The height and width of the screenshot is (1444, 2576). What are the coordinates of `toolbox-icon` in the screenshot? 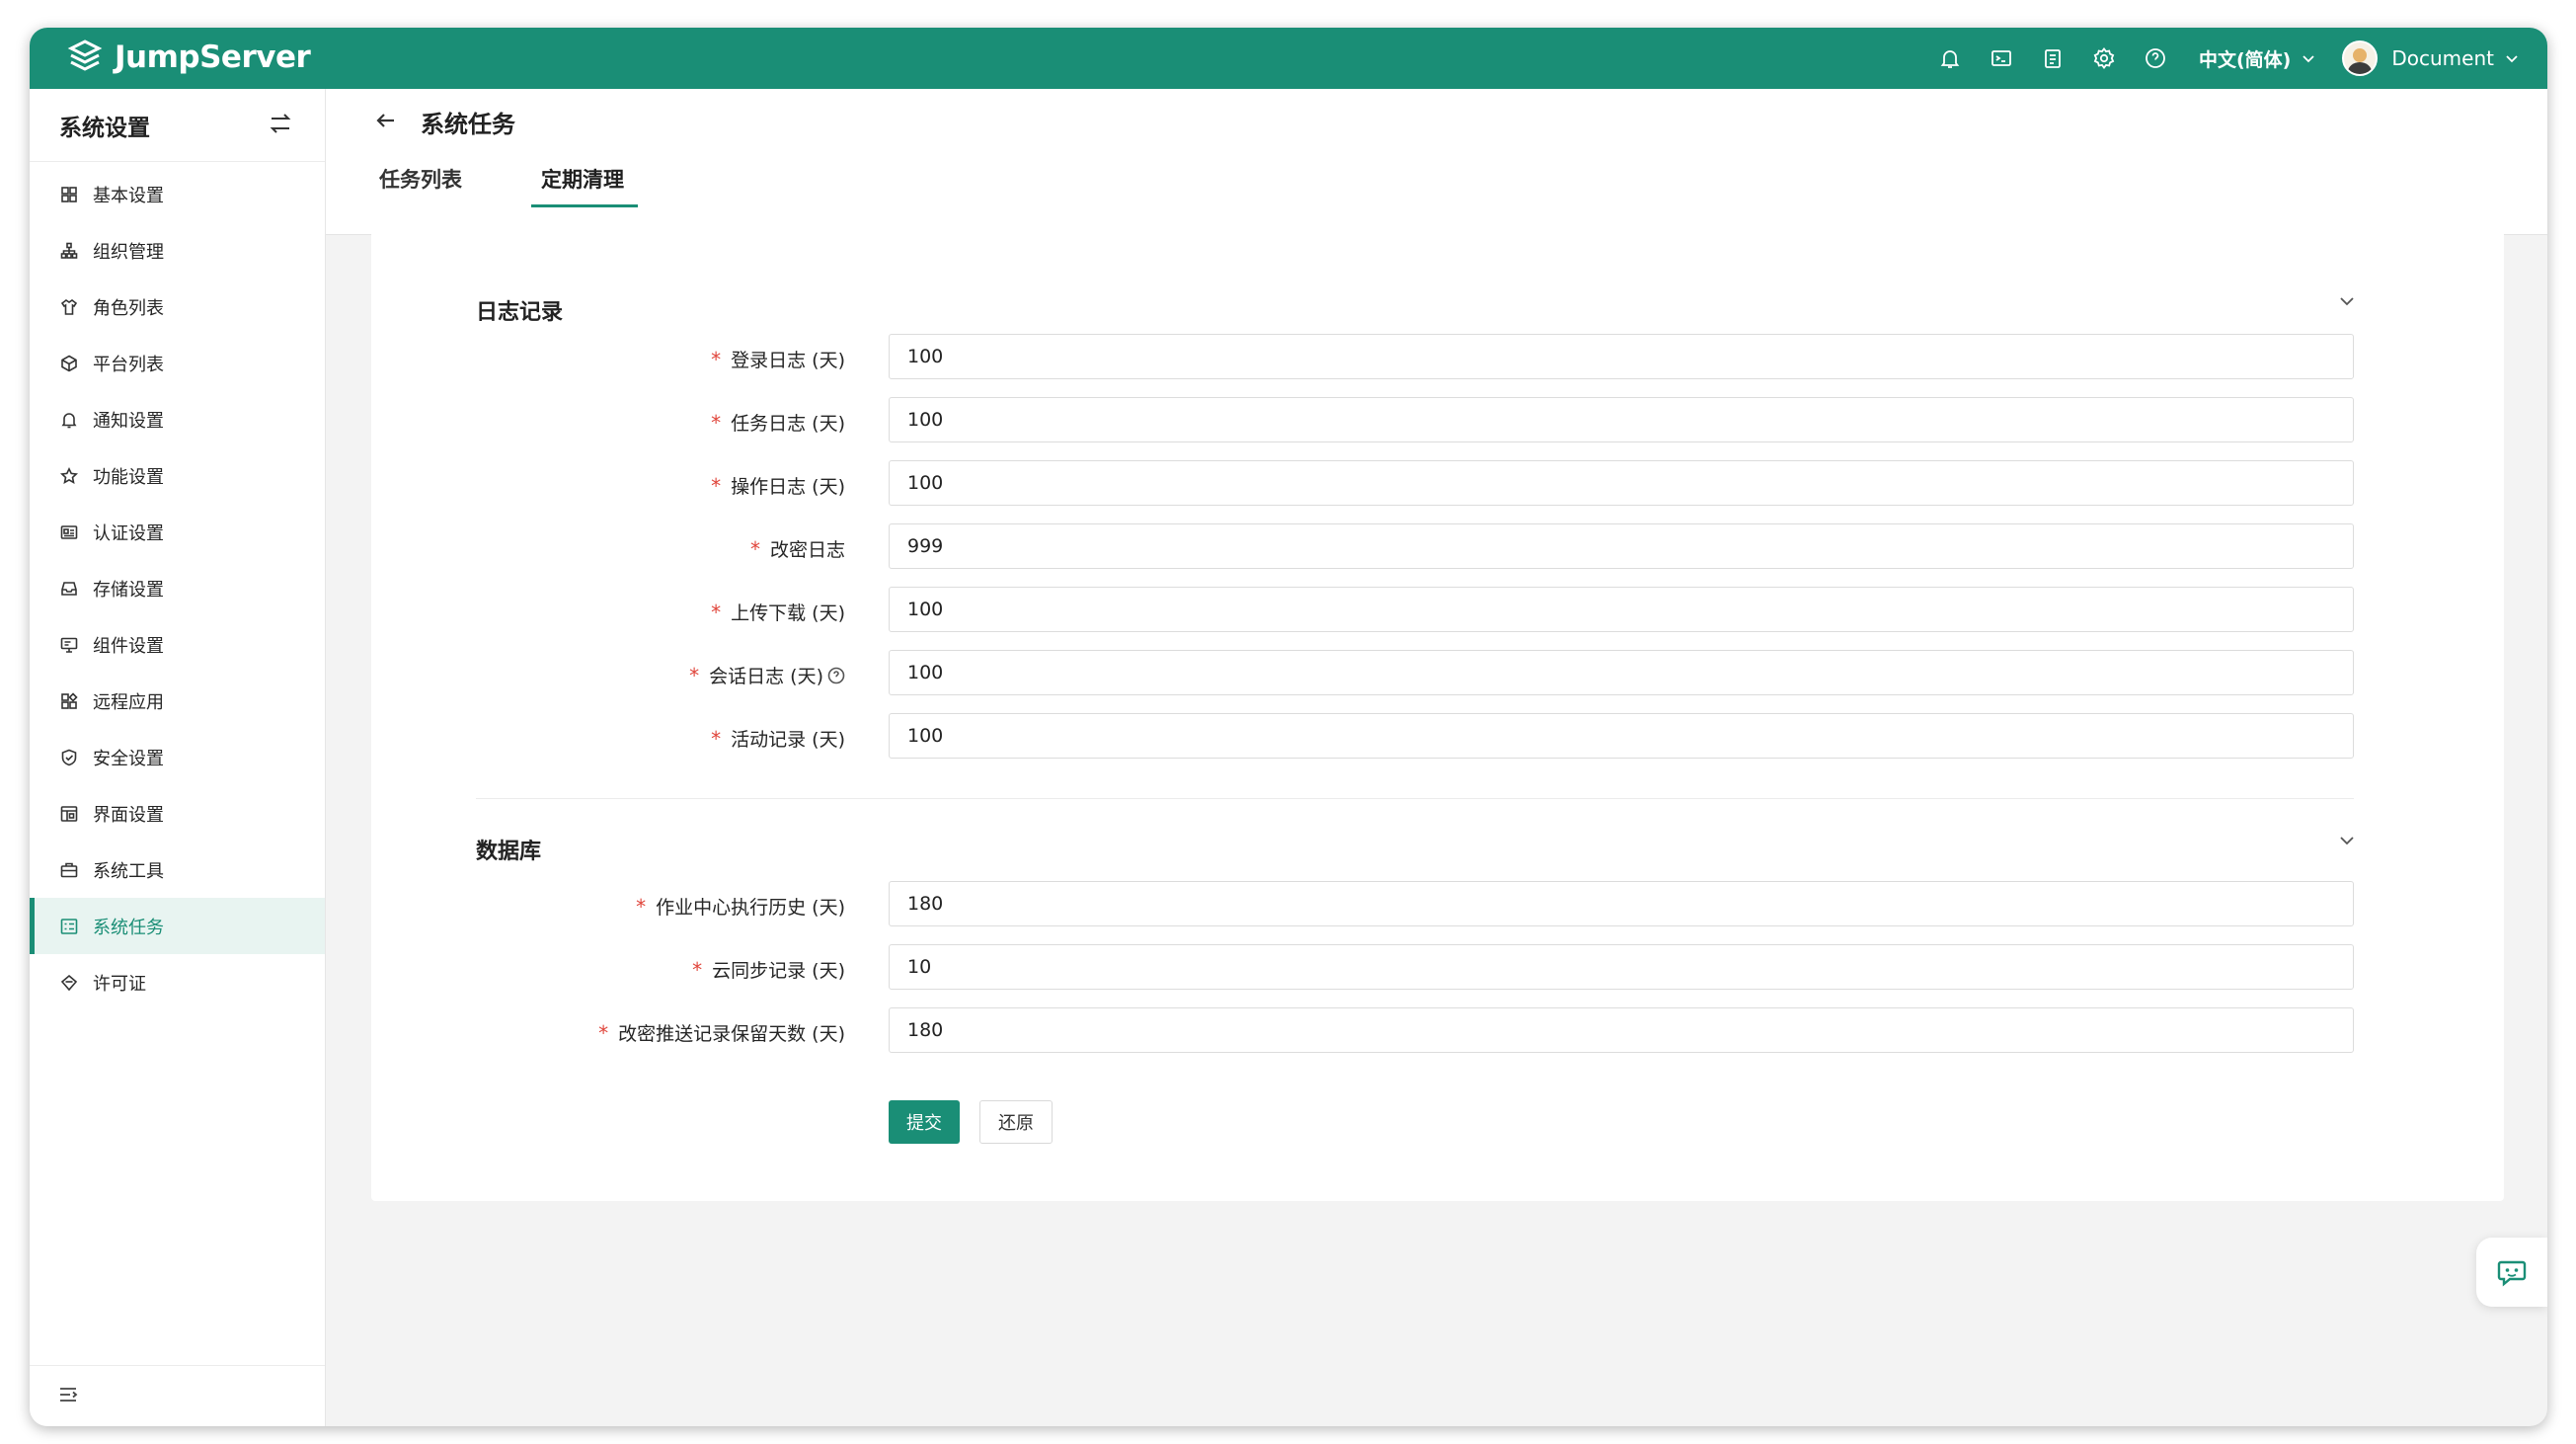 It's located at (69, 870).